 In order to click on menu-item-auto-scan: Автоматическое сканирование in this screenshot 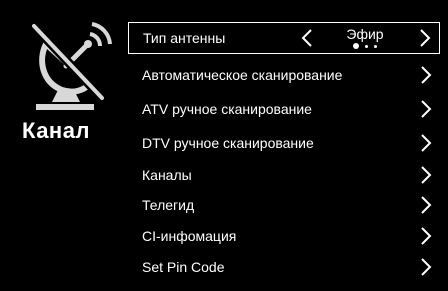, I will do `click(284, 75)`.